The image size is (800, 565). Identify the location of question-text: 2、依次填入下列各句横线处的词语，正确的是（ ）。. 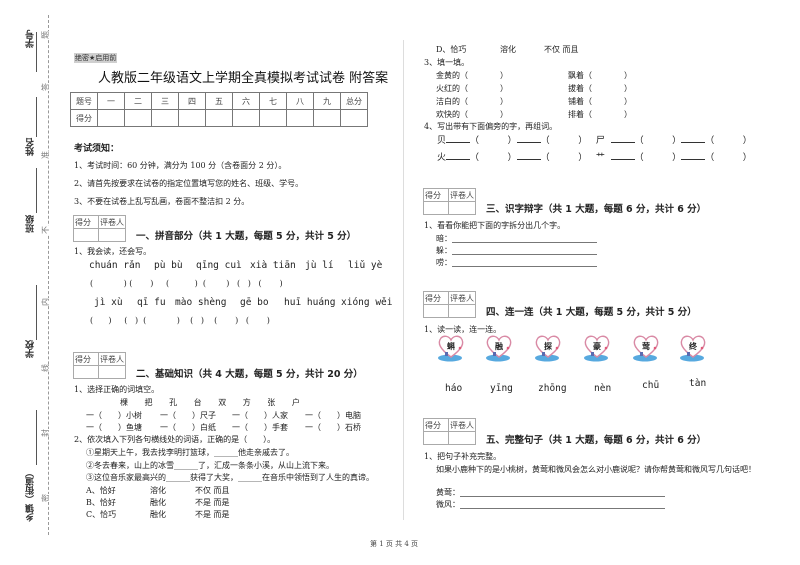
(175, 439).